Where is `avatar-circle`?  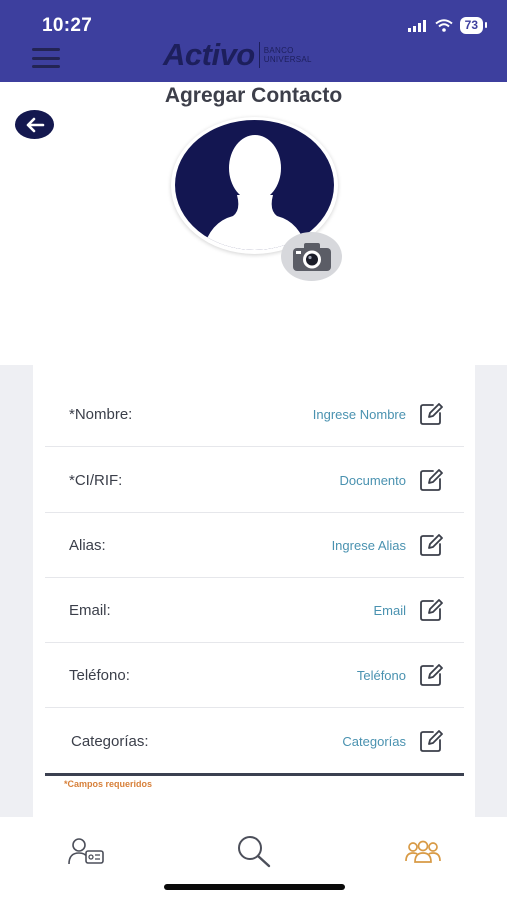
avatar-circle is located at coordinates (254, 185).